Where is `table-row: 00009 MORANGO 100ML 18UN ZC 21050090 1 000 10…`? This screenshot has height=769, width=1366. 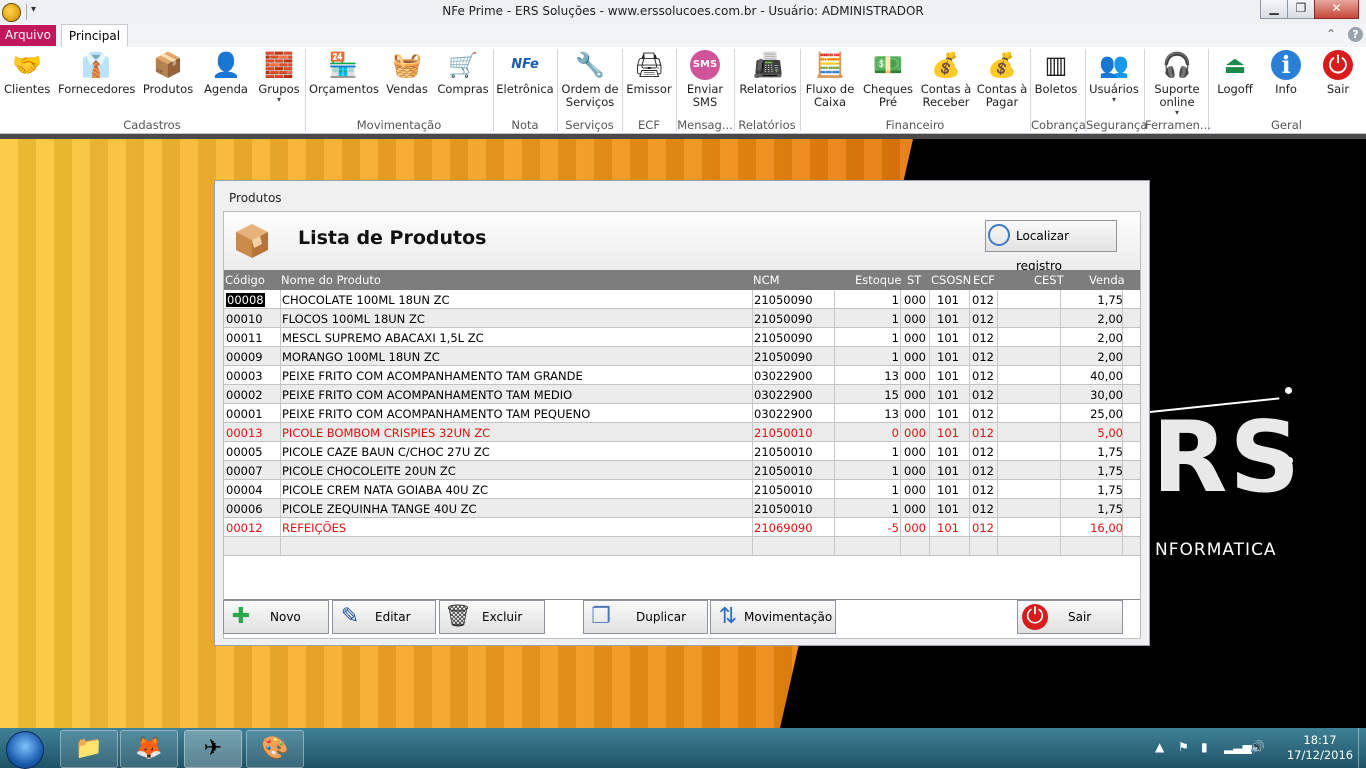 table-row: 00009 MORANGO 100ML 18UN ZC 21050090 1 000 10… is located at coordinates (682, 356).